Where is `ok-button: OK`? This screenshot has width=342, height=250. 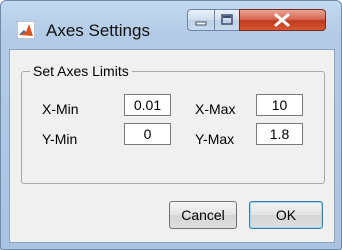 ok-button: OK is located at coordinates (286, 215).